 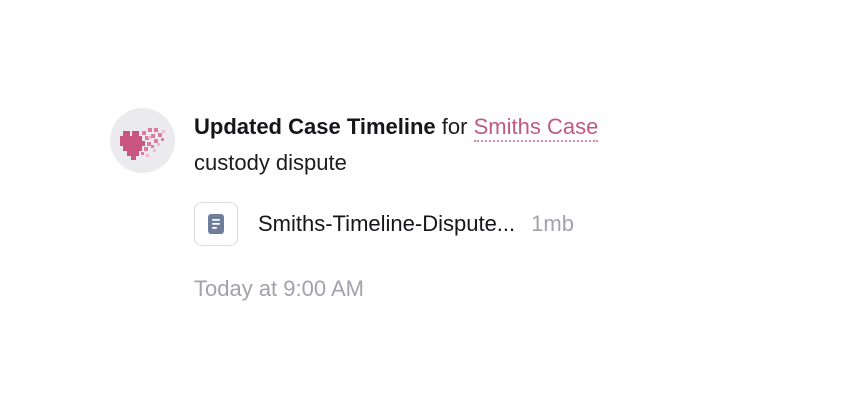 I want to click on file-attachment: Smiths-Timeline-Dispute... 1mb, so click(x=384, y=224).